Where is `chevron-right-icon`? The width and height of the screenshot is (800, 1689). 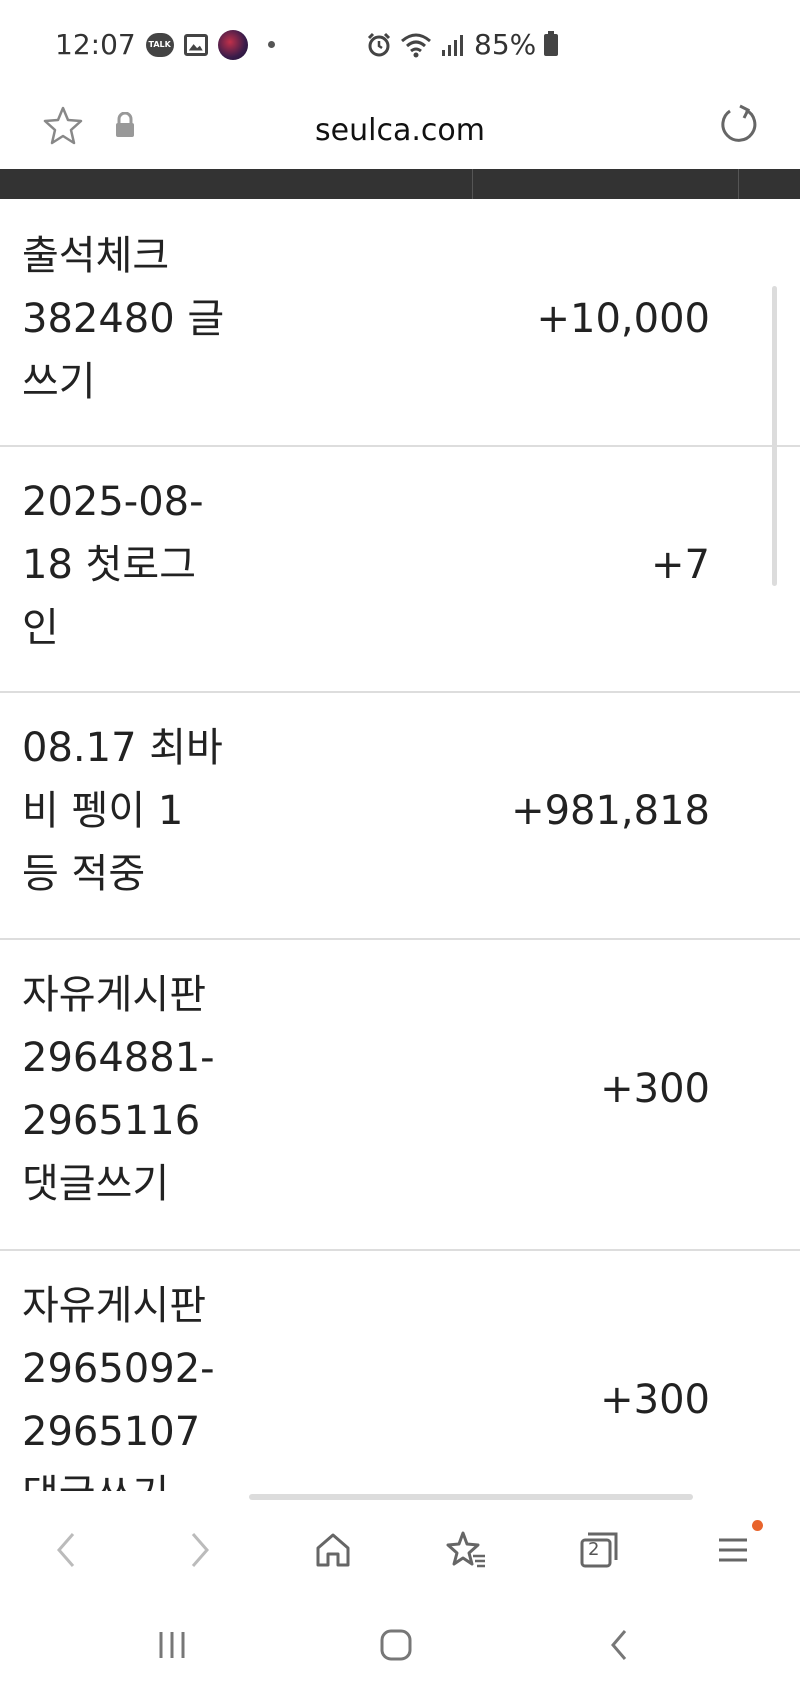 chevron-right-icon is located at coordinates (200, 1550).